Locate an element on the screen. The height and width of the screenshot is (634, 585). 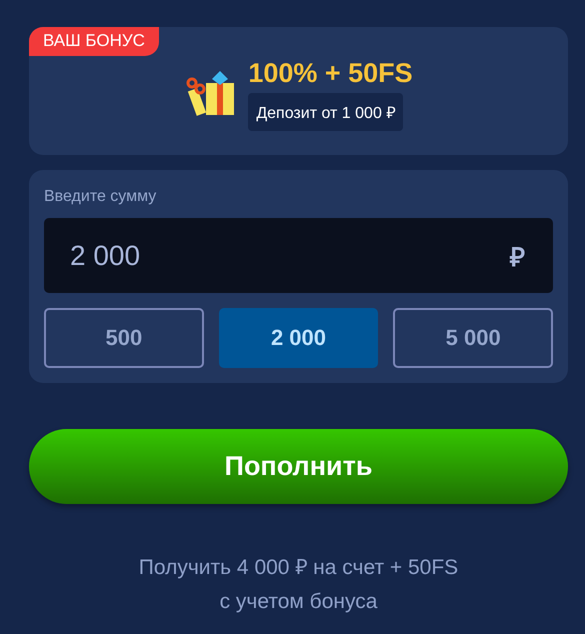
field-label: Введите сумму is located at coordinates (101, 197).